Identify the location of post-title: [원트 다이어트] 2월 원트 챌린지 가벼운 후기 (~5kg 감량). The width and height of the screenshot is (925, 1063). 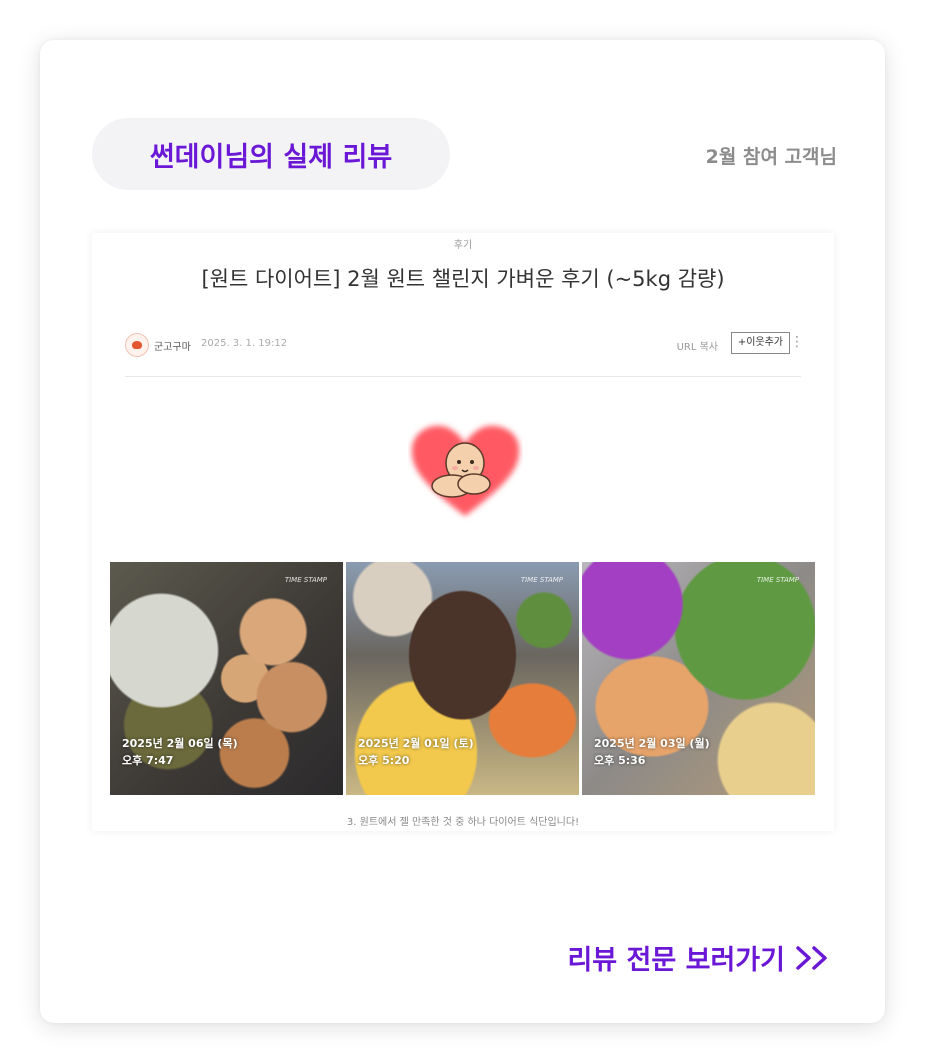
(463, 279).